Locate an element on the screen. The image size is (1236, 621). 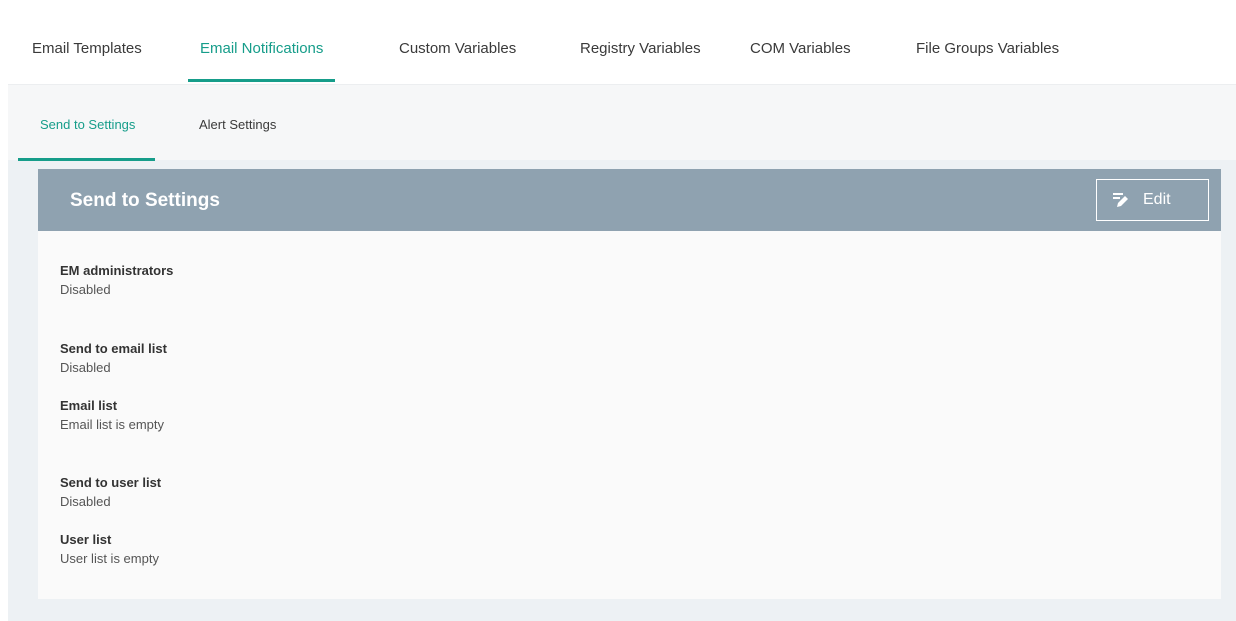
field-send-to-email-list: Send to email list Disabled is located at coordinates (113, 359).